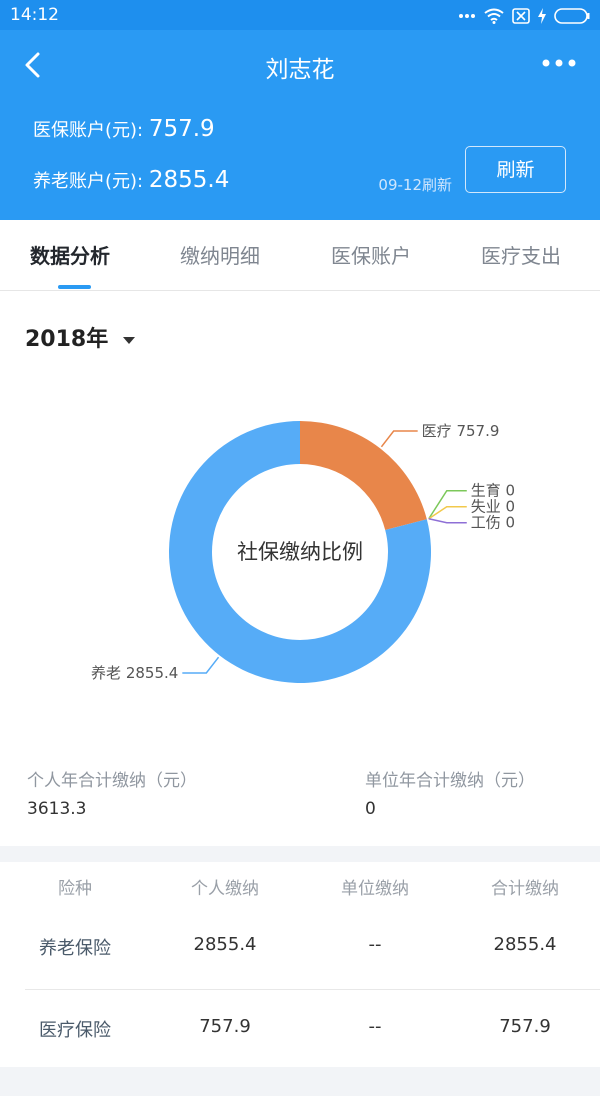 The image size is (600, 1096). Describe the element at coordinates (112, 781) in the screenshot. I see `personal-total-label: 个人年合计缴纳（元）` at that location.